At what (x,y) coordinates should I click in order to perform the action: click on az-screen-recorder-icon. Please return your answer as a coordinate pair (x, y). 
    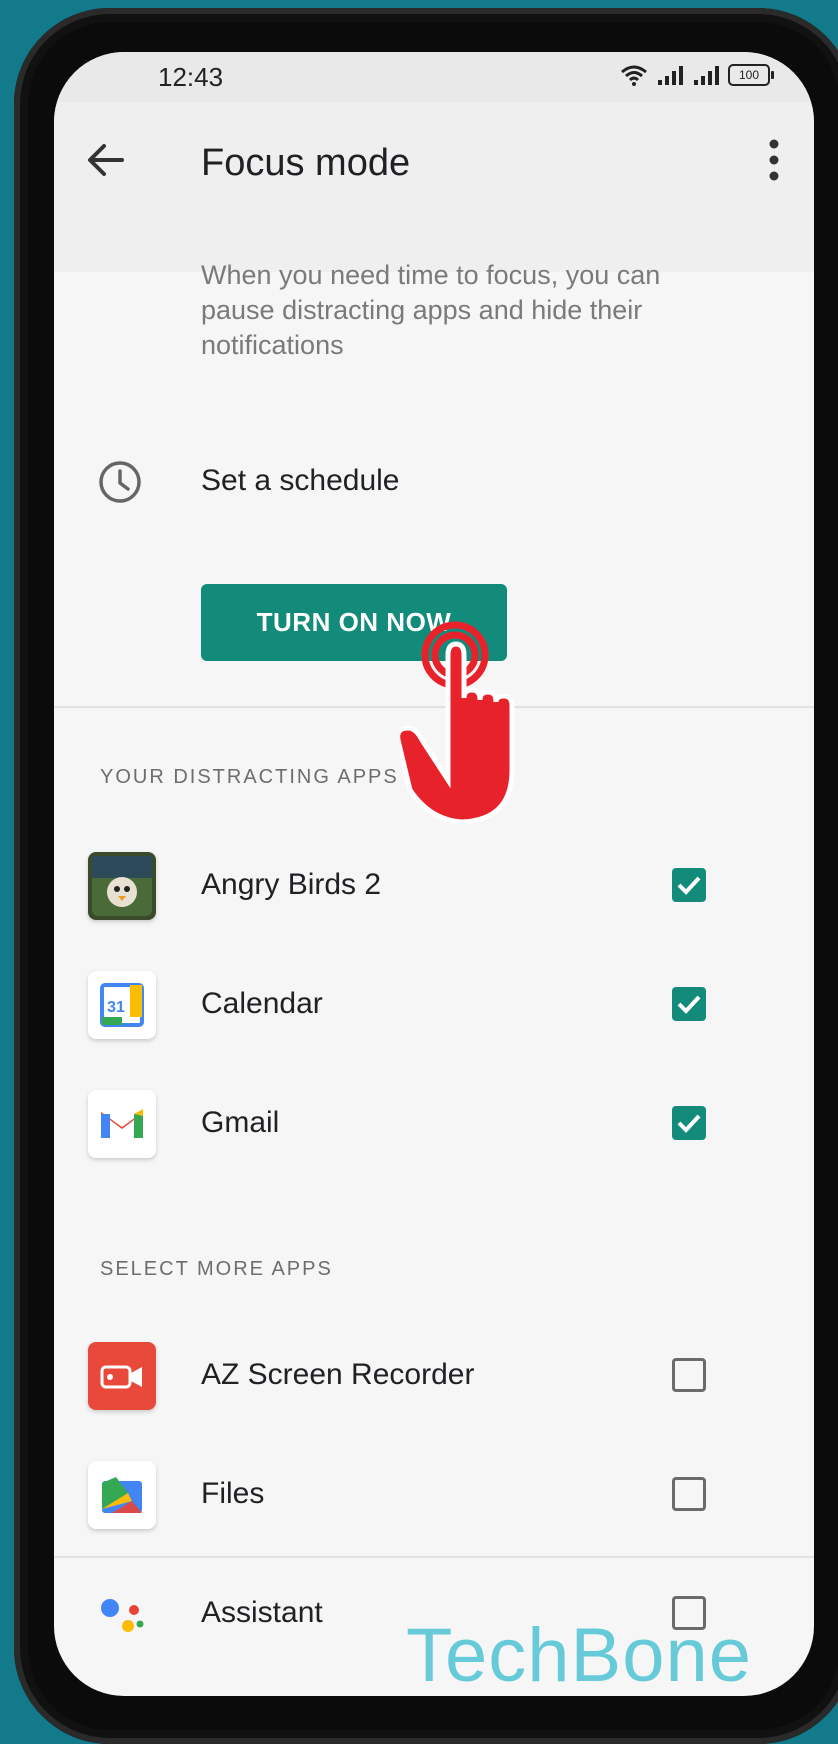
    Looking at the image, I should click on (122, 1376).